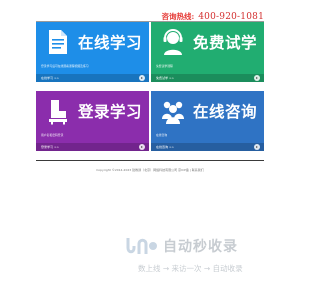 This screenshot has width=320, height=300. I want to click on watermark-brand: 自动秒收录, so click(181, 246).